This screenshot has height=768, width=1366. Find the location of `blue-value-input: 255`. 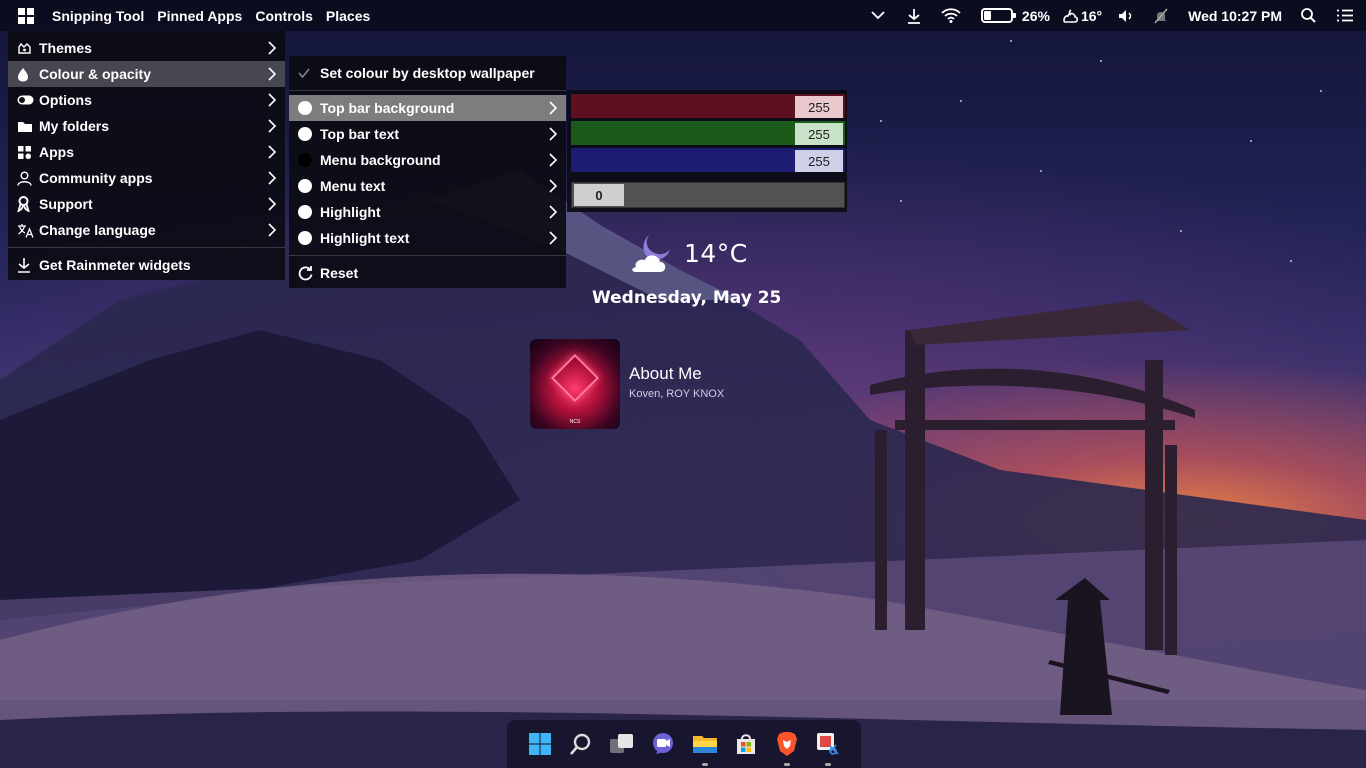

blue-value-input: 255 is located at coordinates (819, 161).